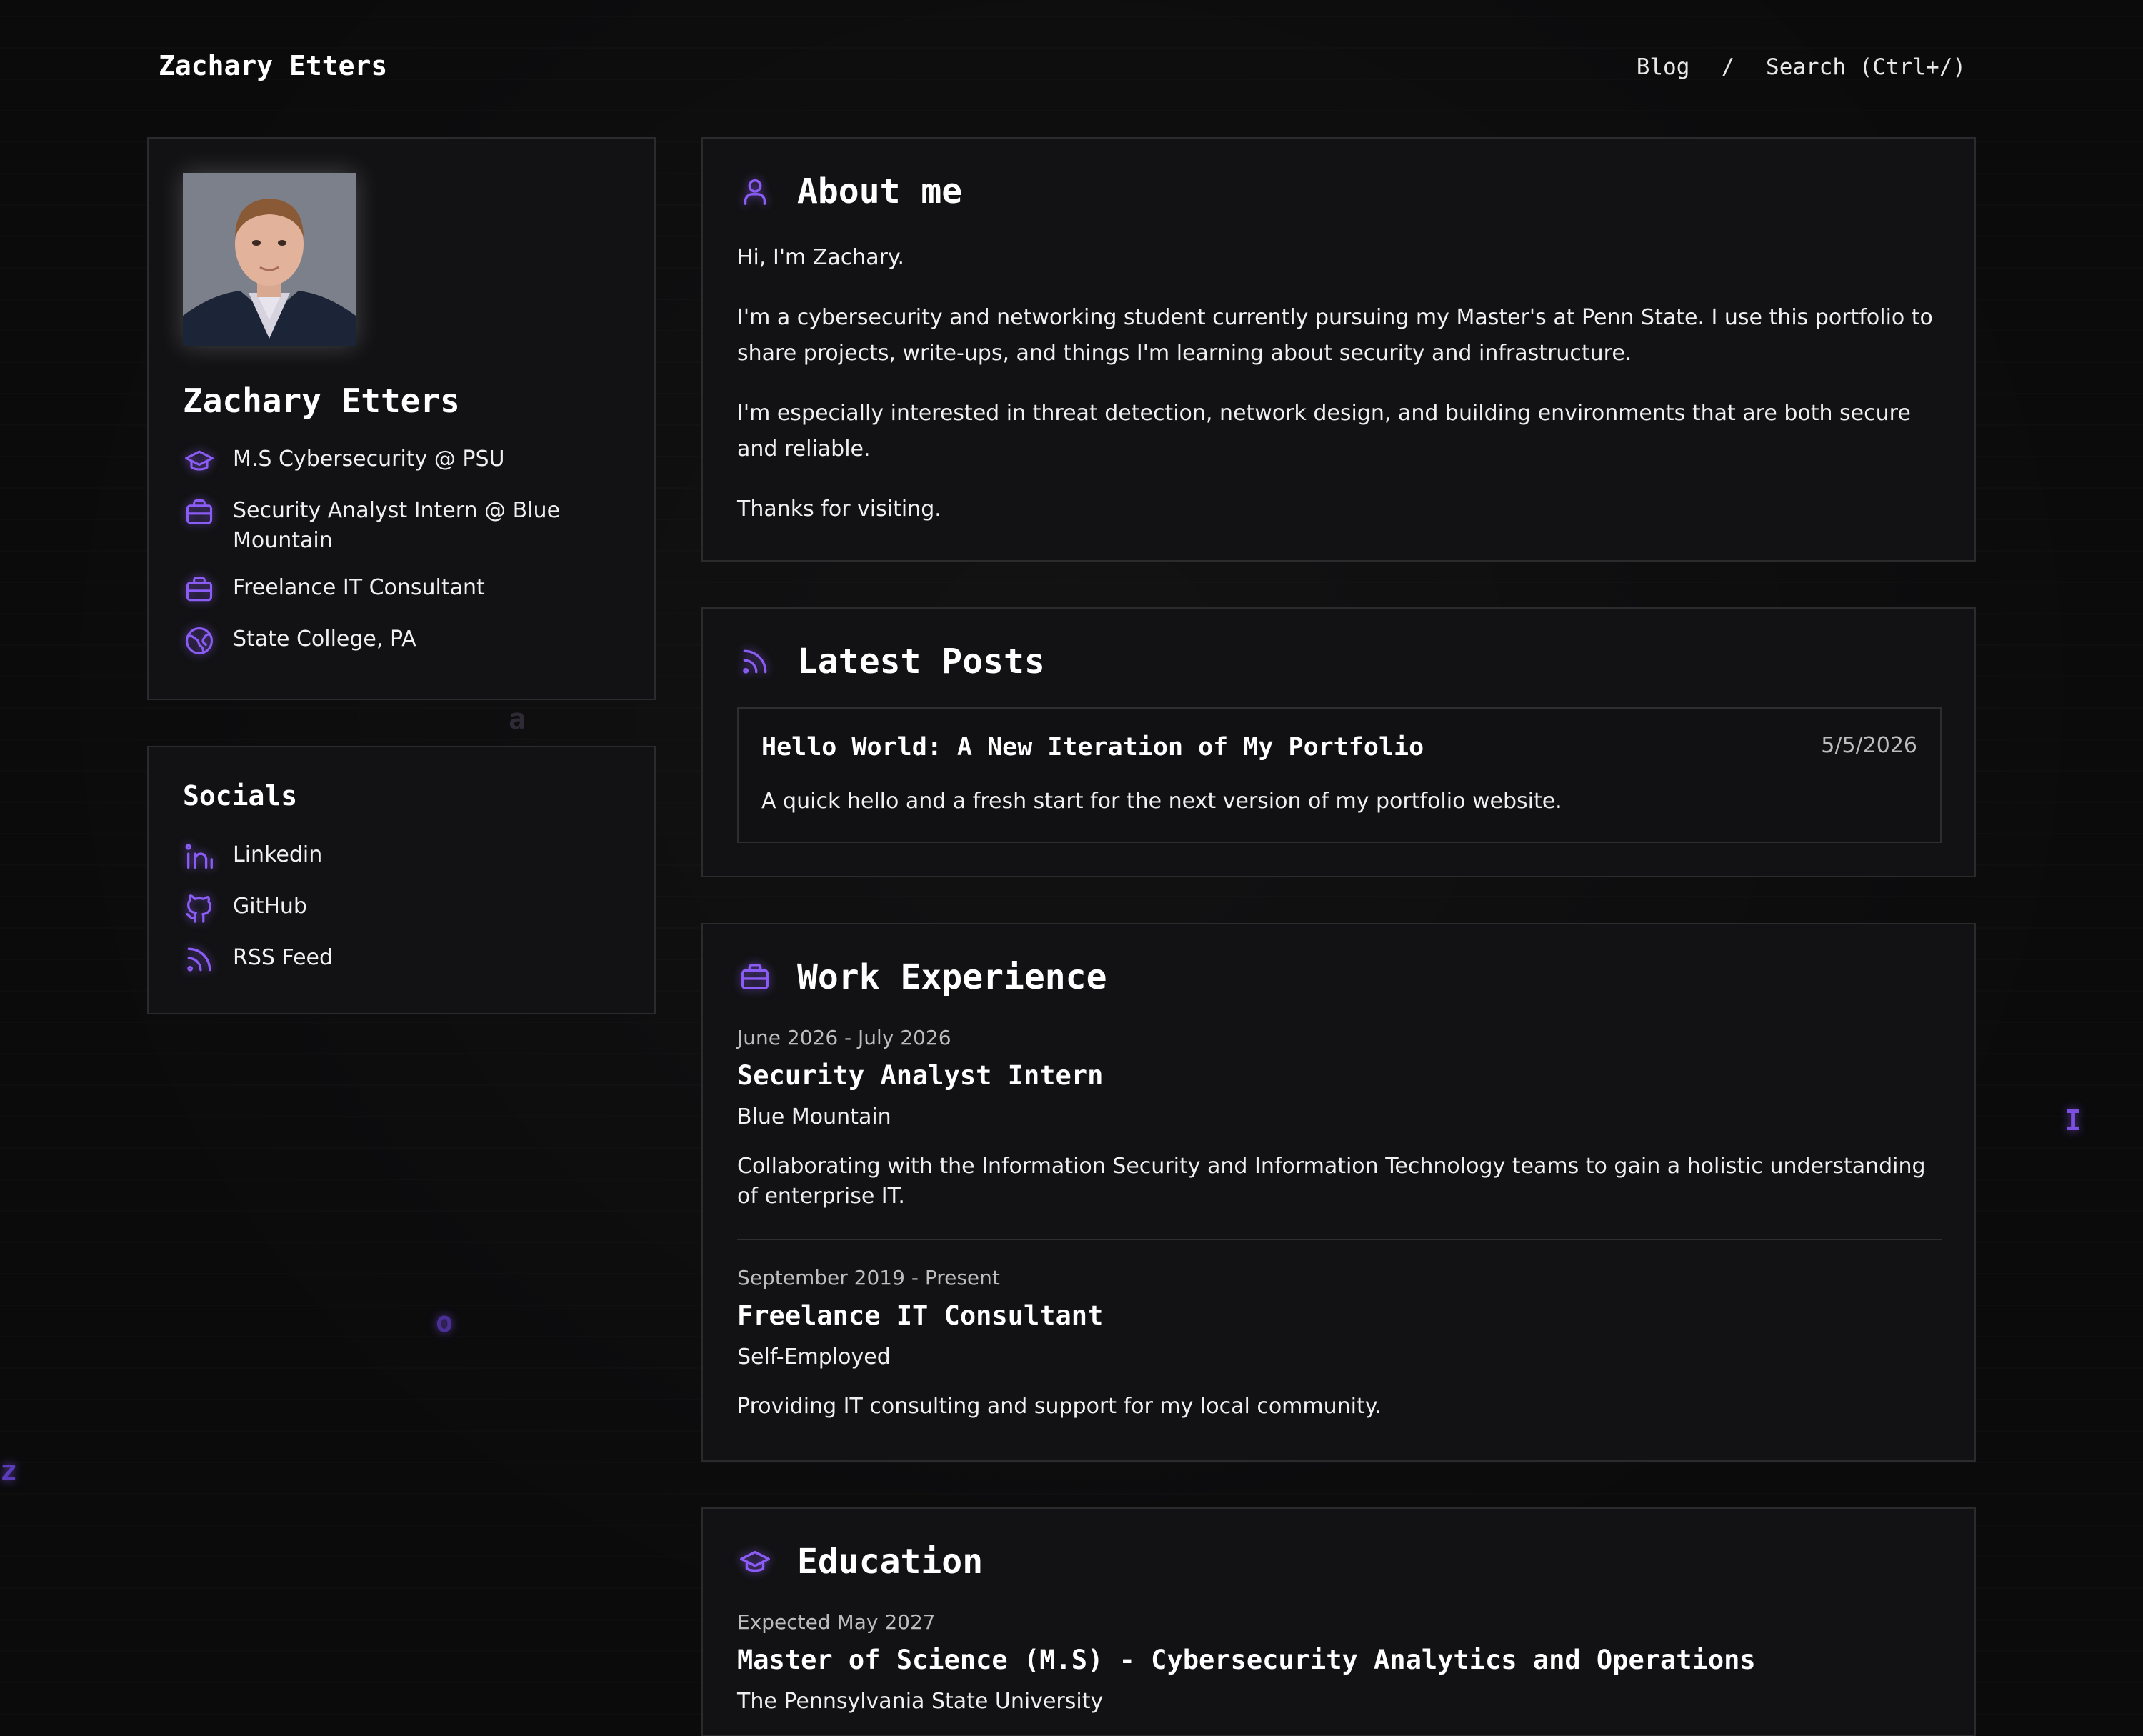 Image resolution: width=2143 pixels, height=1736 pixels. What do you see at coordinates (258, 959) in the screenshot?
I see `social-link-rss: RSS Feed` at bounding box center [258, 959].